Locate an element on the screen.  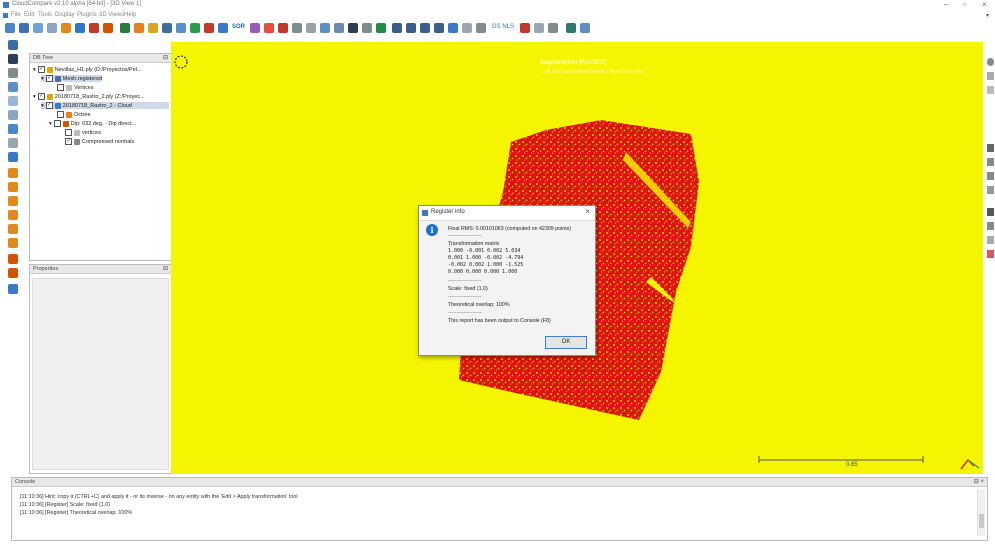
cancel-icon is located at coordinates (990, 240).